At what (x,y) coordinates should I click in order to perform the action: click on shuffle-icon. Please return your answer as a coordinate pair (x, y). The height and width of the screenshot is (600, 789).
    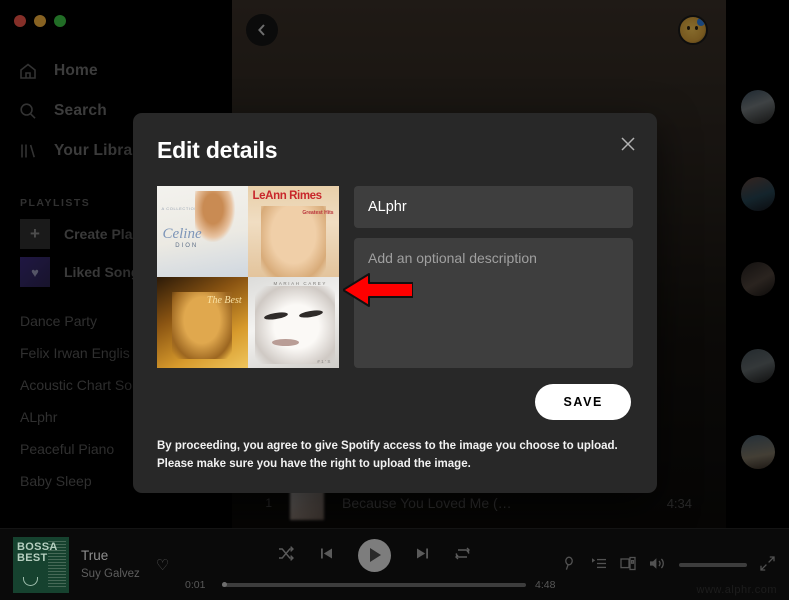
    Looking at the image, I should click on (286, 555).